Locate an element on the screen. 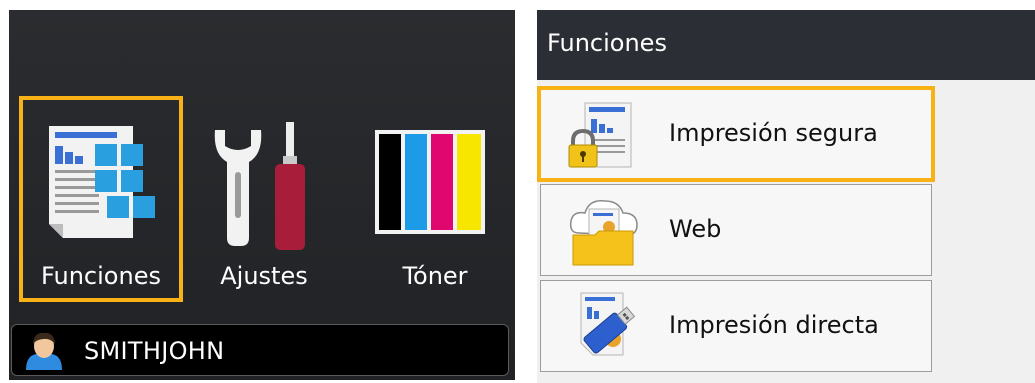  menu-item-direct-print: Impresión directa is located at coordinates (736, 326).